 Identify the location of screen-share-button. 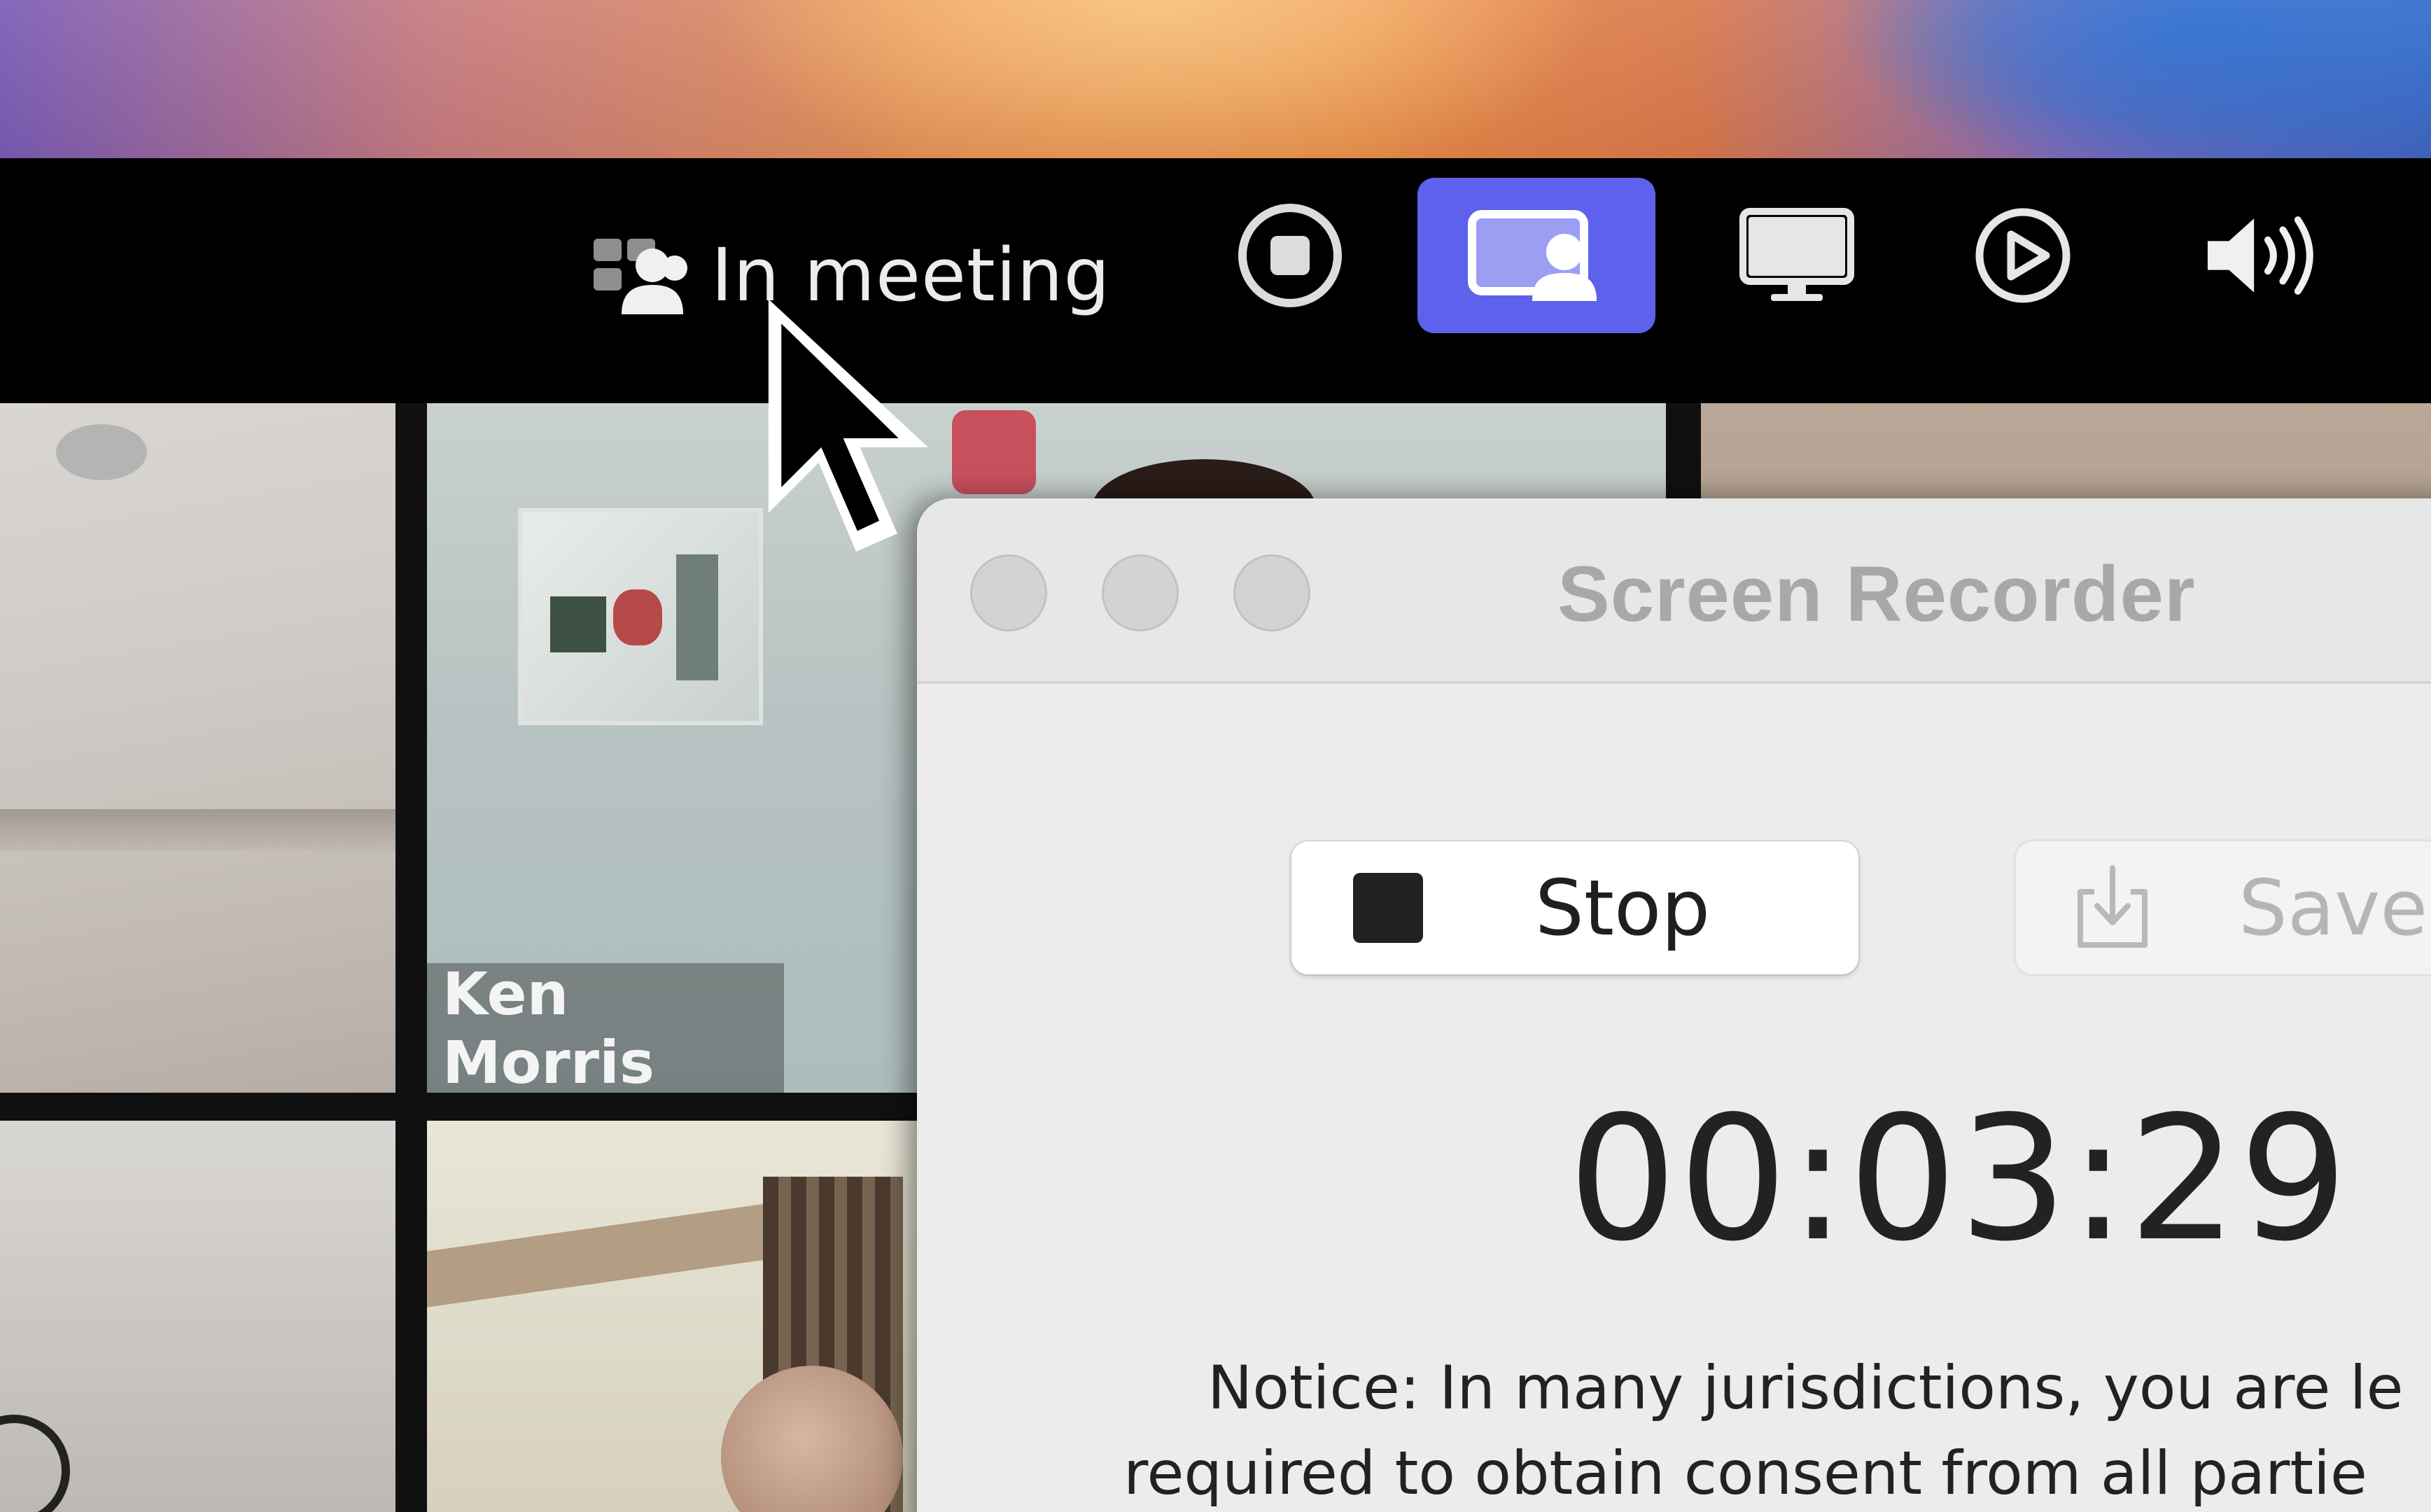
(1536, 255).